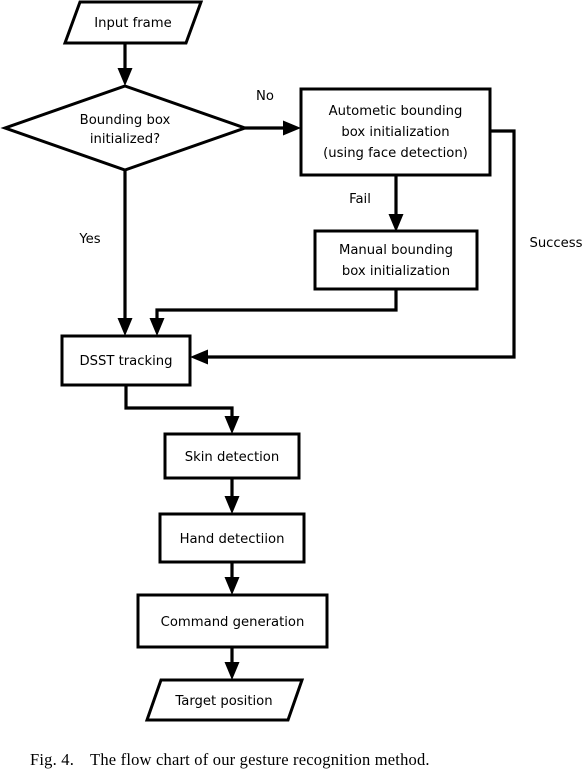 The image size is (588, 784). I want to click on bbox-initialized-label-line1: Bounding box, so click(125, 120).